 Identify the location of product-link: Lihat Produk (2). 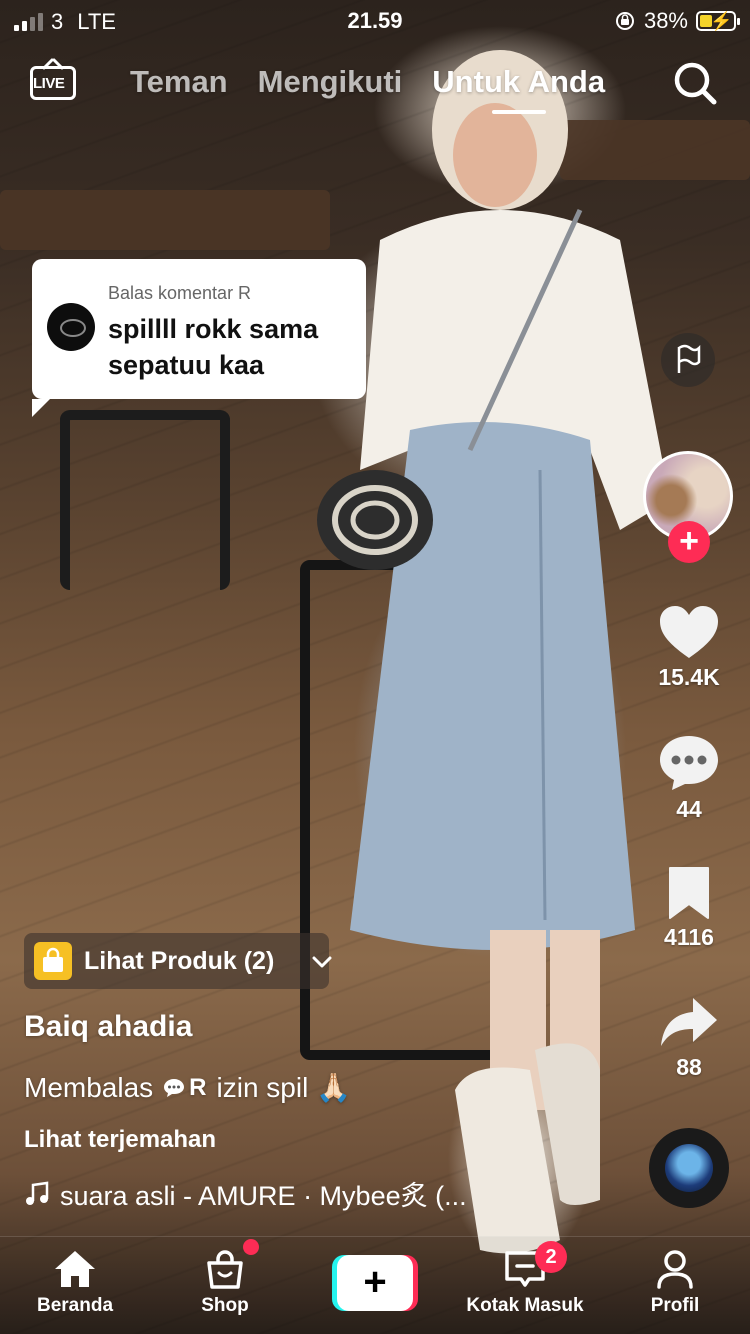
(178, 961).